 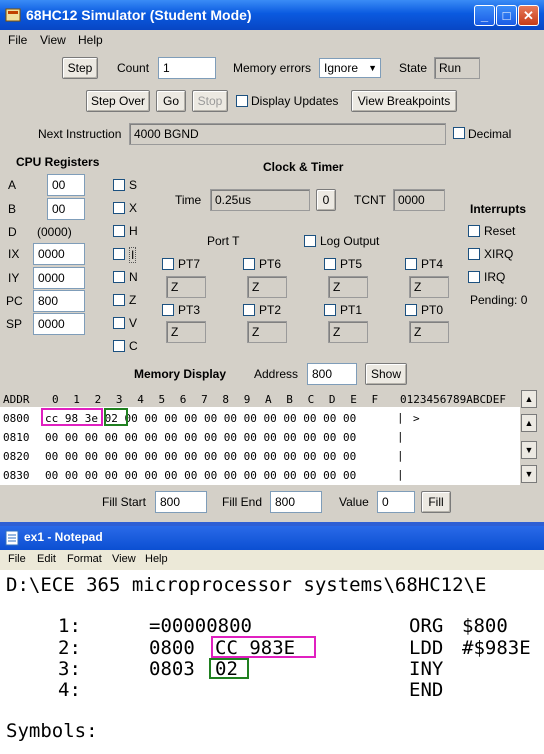 What do you see at coordinates (326, 200) in the screenshot?
I see `time-reset-button: 0` at bounding box center [326, 200].